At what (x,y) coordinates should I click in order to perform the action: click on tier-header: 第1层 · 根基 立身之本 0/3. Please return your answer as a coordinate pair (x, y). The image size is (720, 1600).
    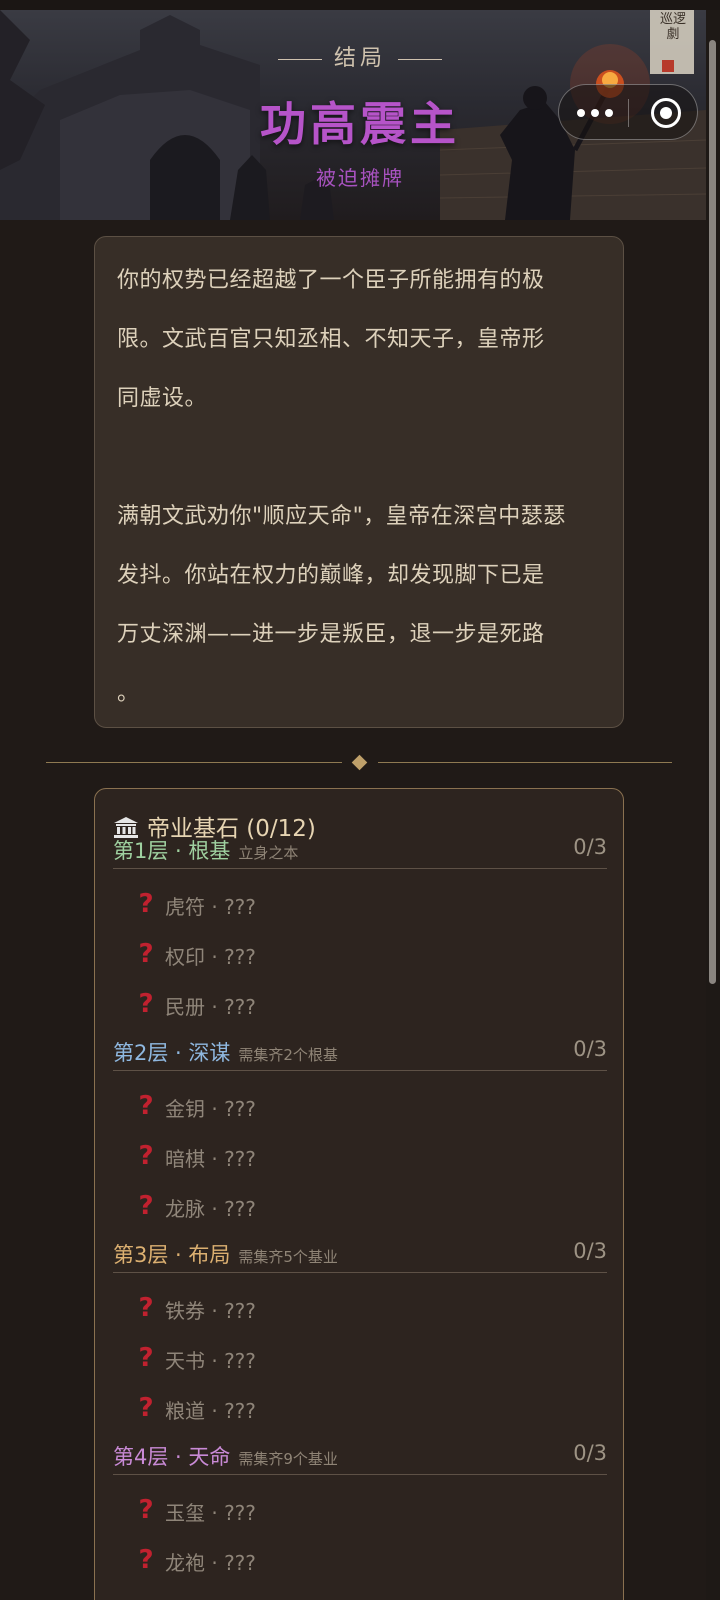
    Looking at the image, I should click on (360, 850).